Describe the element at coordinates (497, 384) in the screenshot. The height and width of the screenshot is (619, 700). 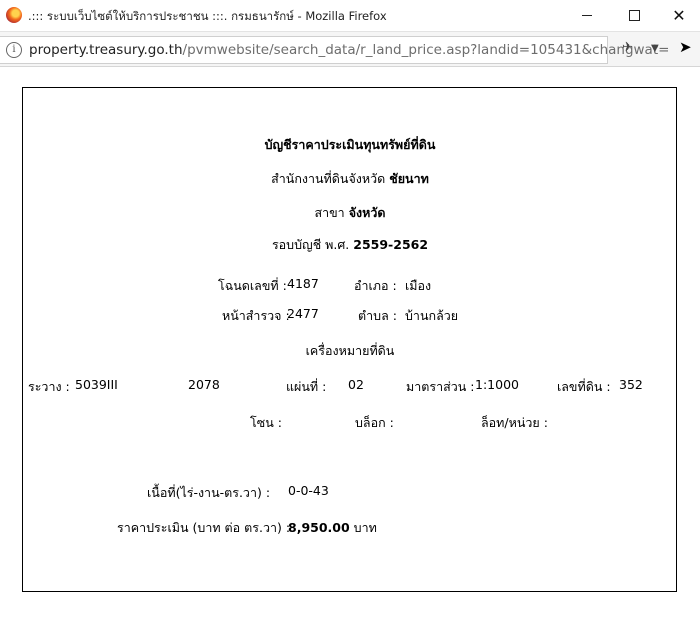
I see `scale-value: 1:1000` at that location.